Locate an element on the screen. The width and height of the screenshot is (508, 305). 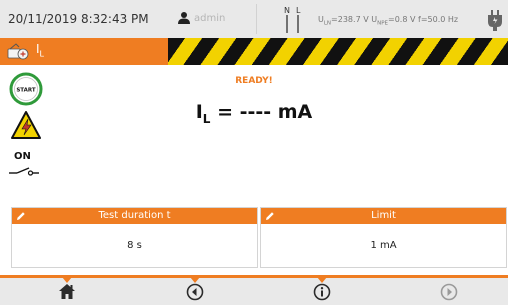
panel-header: Test duration t is located at coordinates (134, 216).